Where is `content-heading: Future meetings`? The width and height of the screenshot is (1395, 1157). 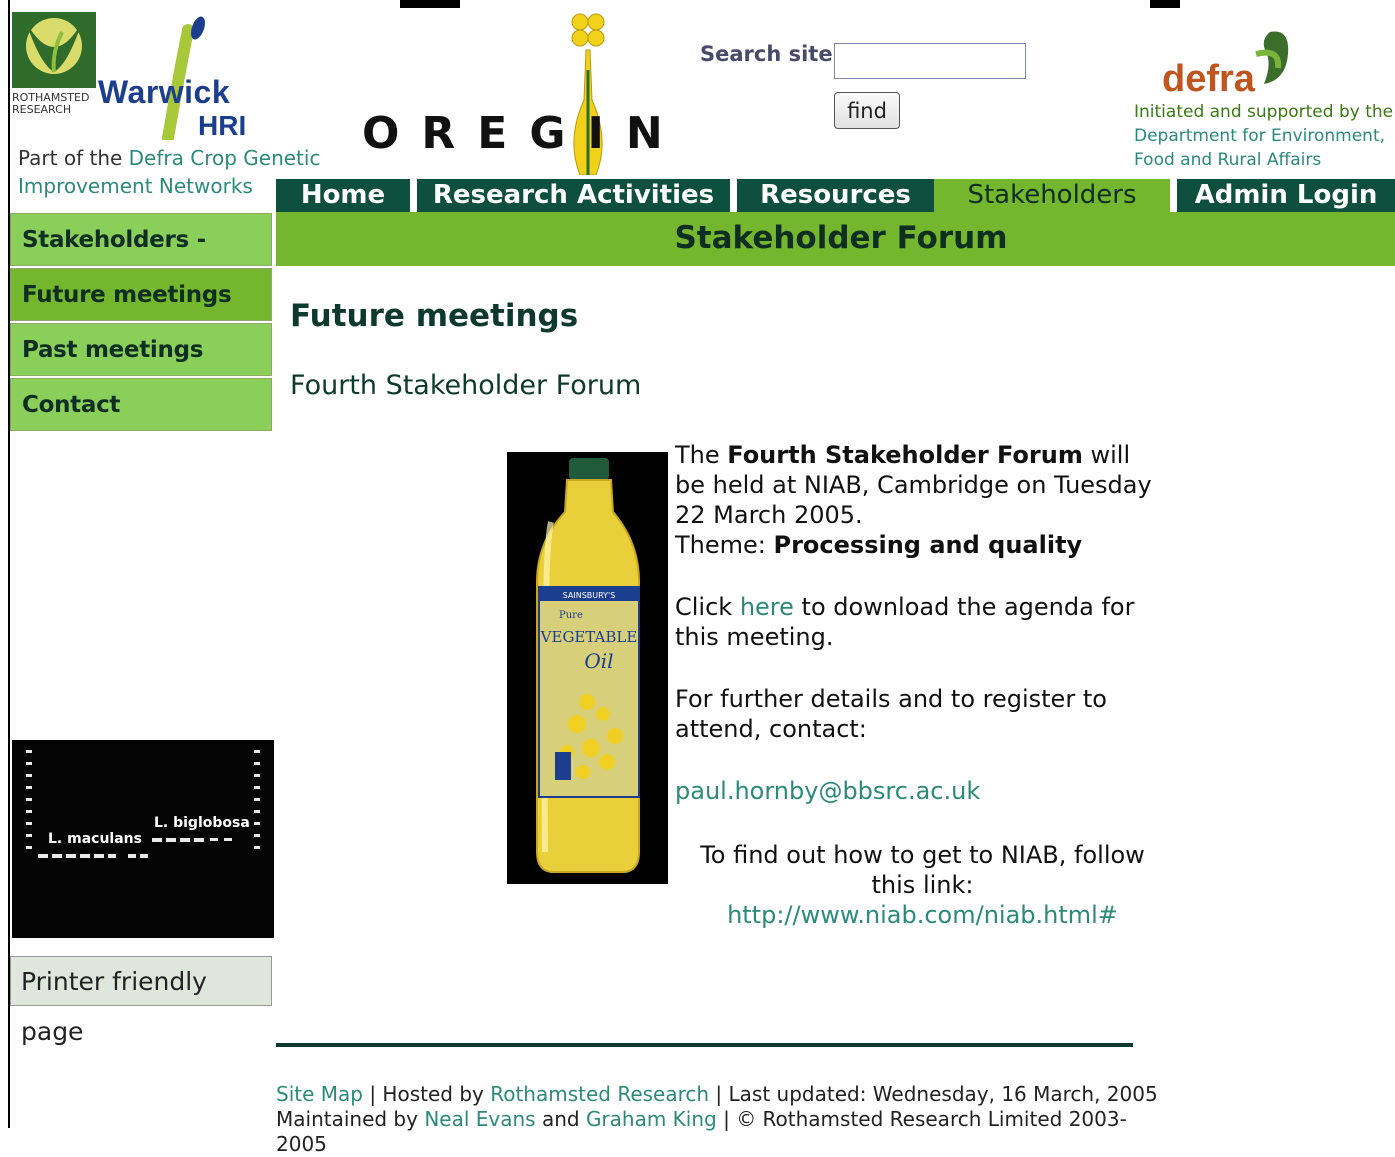 content-heading: Future meetings is located at coordinates (434, 316).